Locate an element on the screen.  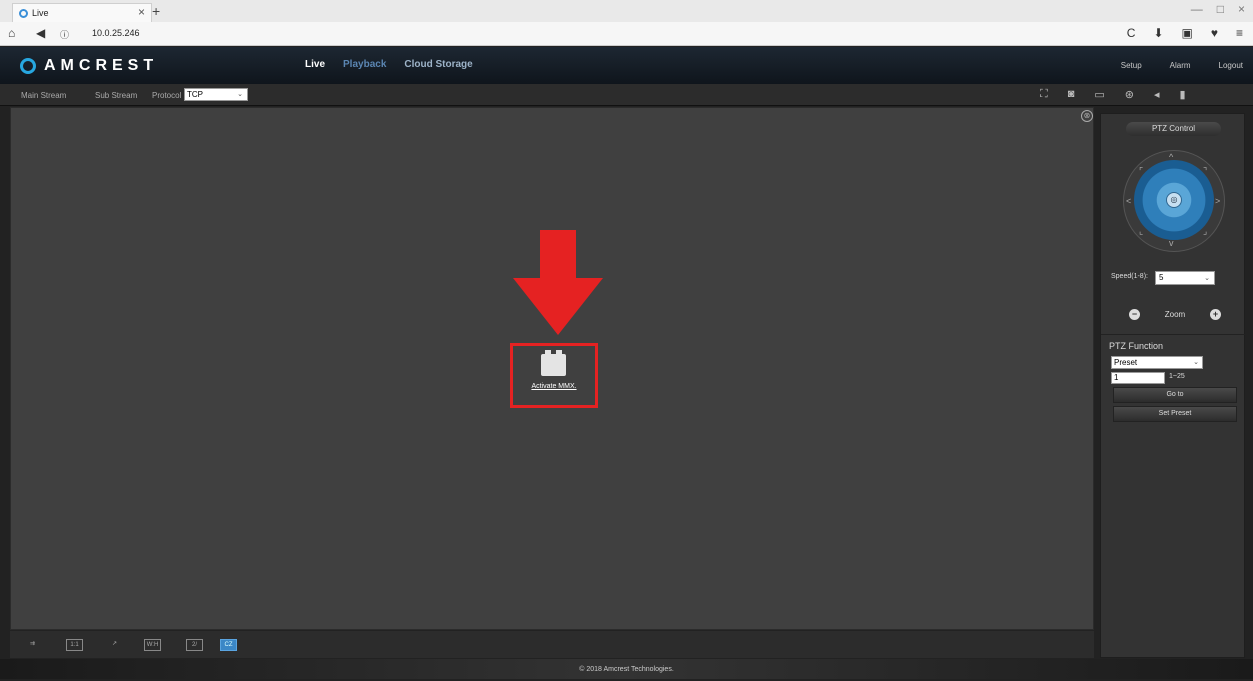
speed-label: Speed(1-8): is located at coordinates (1129, 276).